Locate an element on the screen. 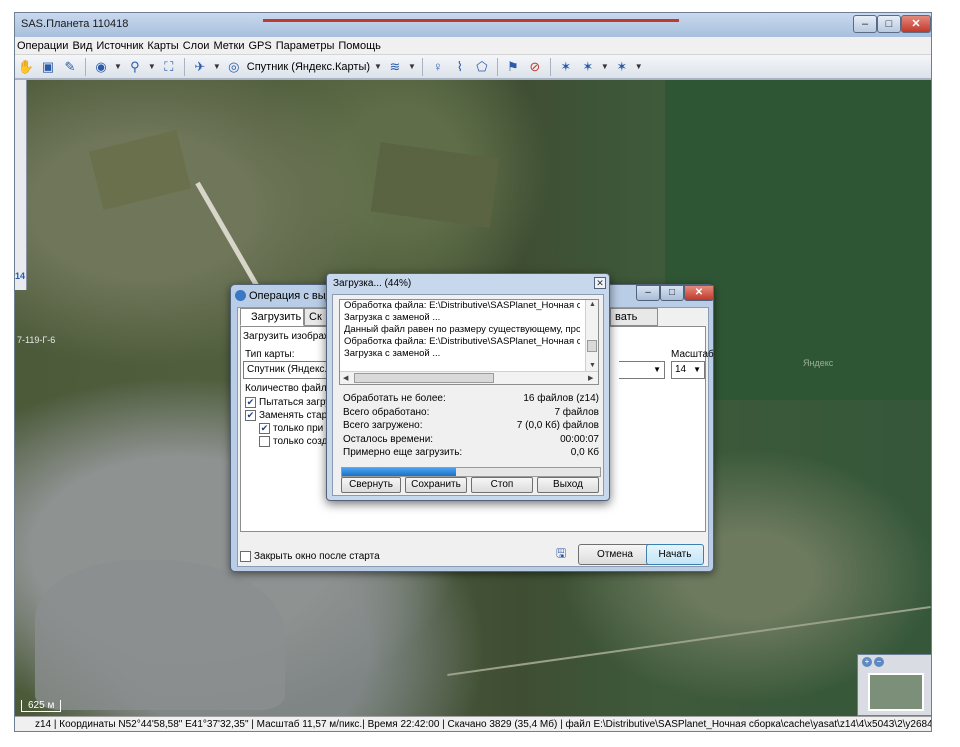 This screenshot has width=960, height=747. taskbar-progress-strip is located at coordinates (471, 20).